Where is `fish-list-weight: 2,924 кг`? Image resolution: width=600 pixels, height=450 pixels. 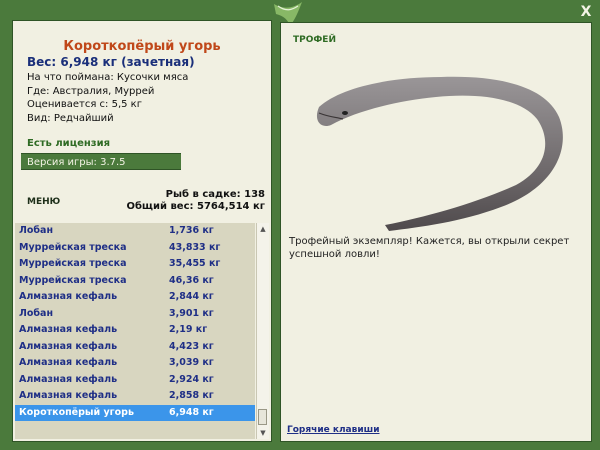
fish-list-weight: 2,924 кг is located at coordinates (191, 379).